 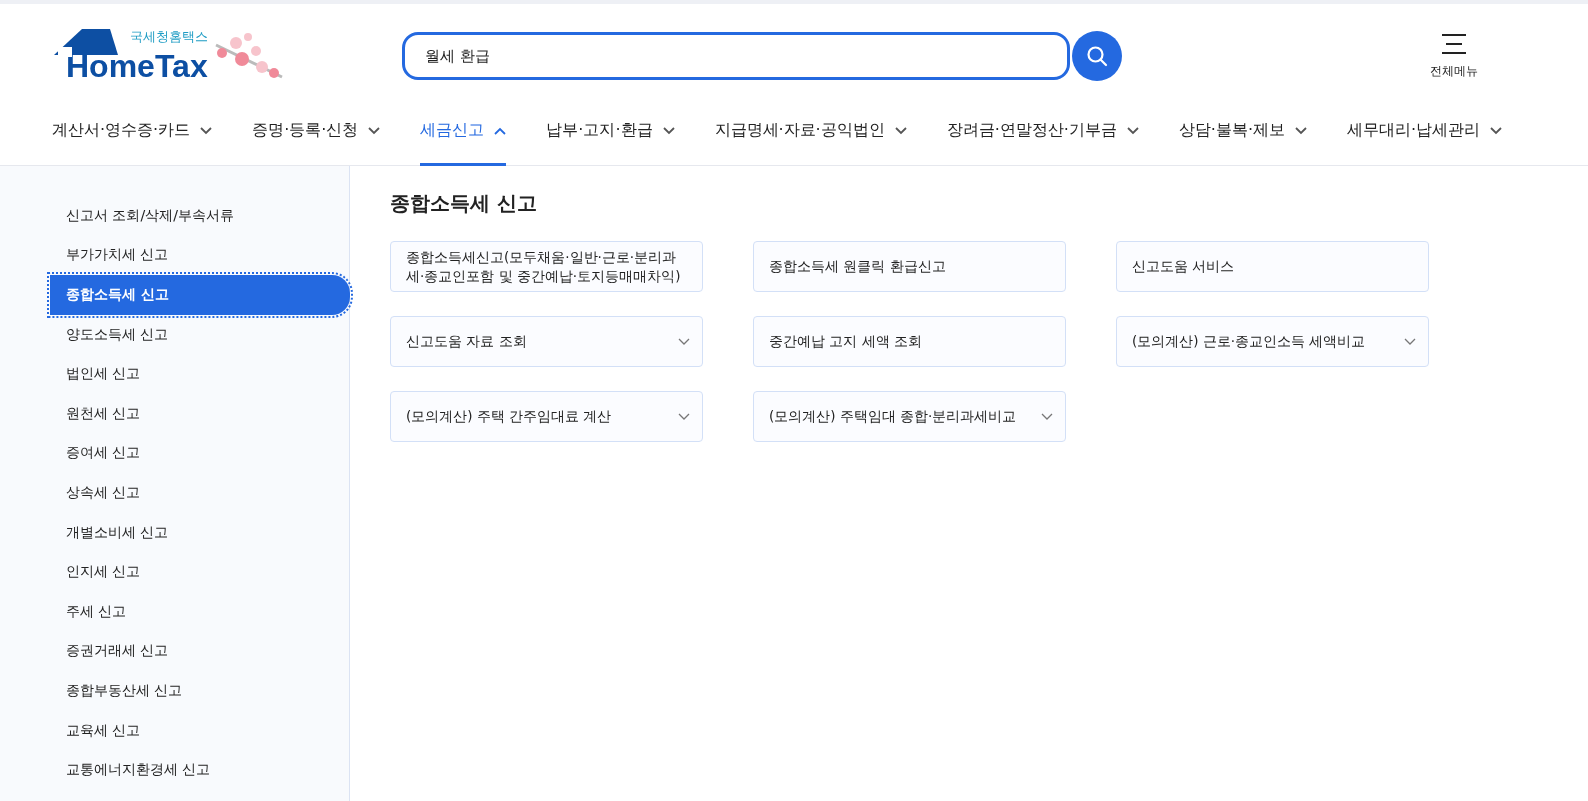 What do you see at coordinates (316, 137) in the screenshot?
I see `nav-tab: 증명·등록·신청` at bounding box center [316, 137].